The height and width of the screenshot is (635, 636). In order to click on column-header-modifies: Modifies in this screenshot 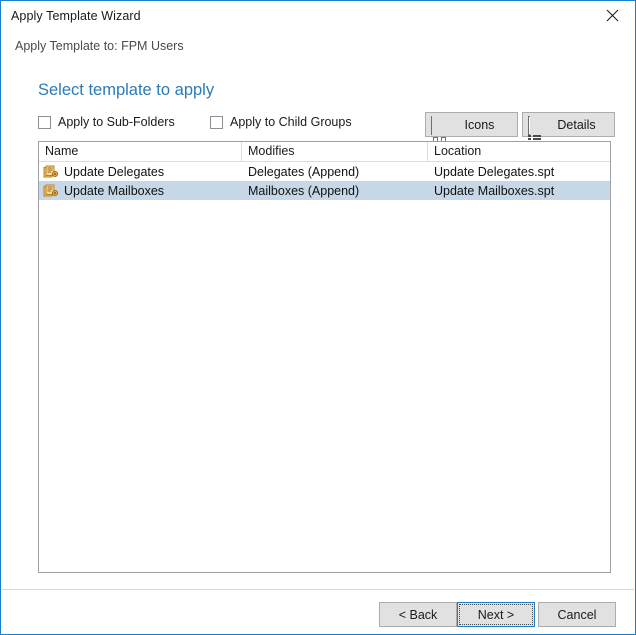, I will do `click(335, 151)`.